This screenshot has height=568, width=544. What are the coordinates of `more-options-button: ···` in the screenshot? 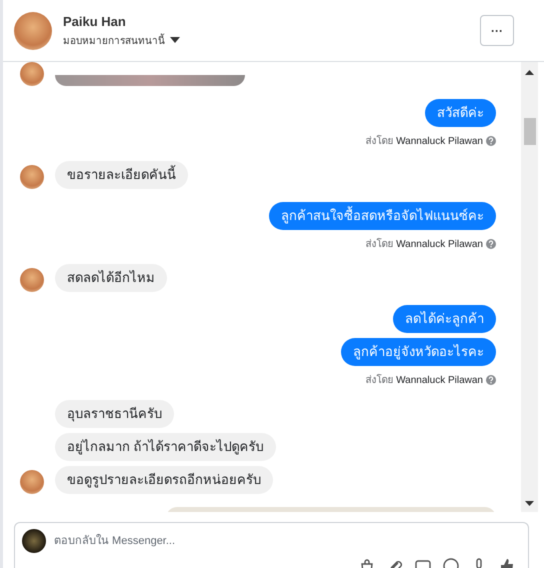 It's located at (497, 30).